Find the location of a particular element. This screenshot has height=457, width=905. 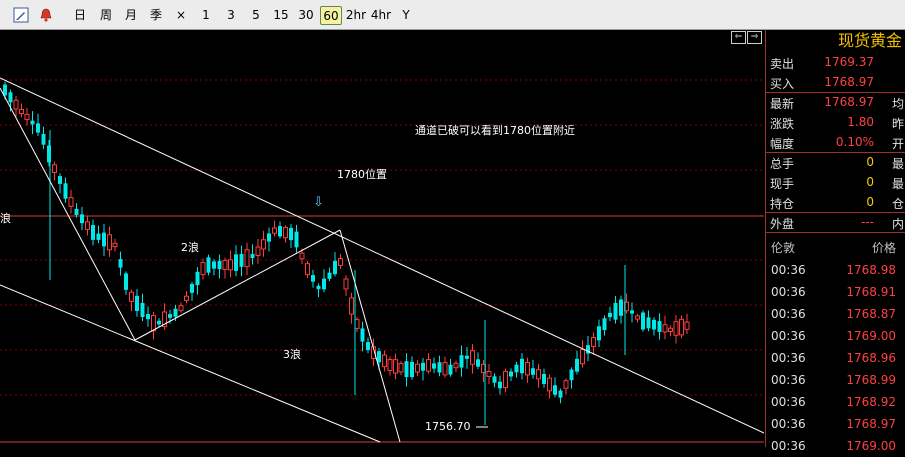

quote-label: 总手 is located at coordinates (782, 164).